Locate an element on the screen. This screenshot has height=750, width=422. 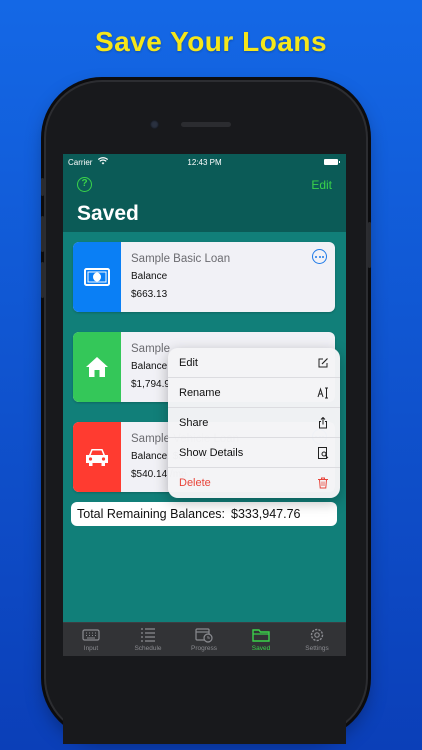
house-icon is located at coordinates (97, 367).